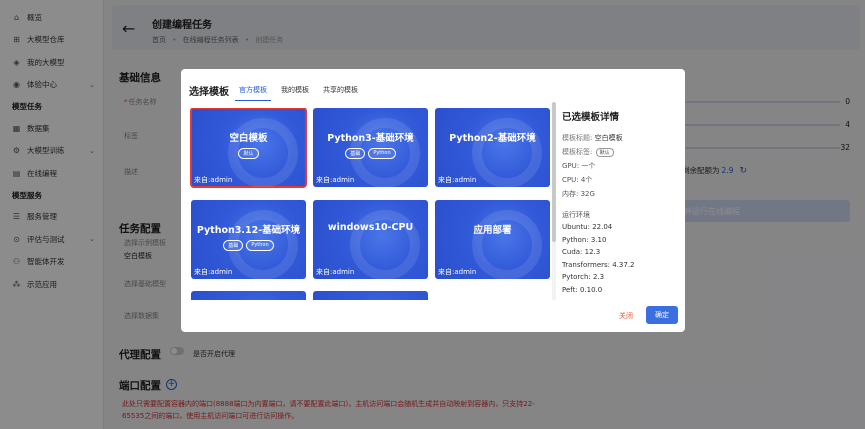 This screenshot has height=429, width=865. Describe the element at coordinates (598, 264) in the screenshot. I see `env-transformers: Transformers: 4.37.2` at that location.